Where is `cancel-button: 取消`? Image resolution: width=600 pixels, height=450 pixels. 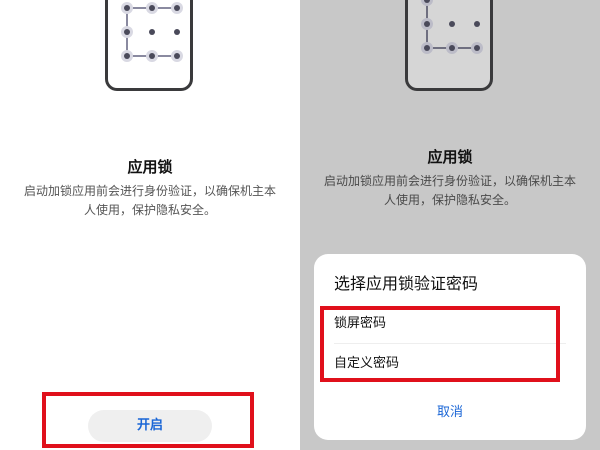 cancel-button: 取消 is located at coordinates (450, 413).